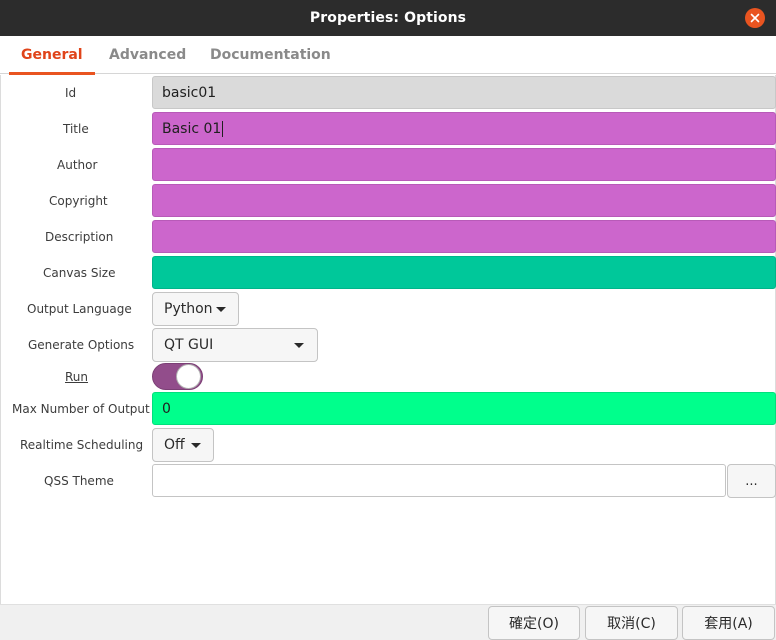 The width and height of the screenshot is (776, 640). I want to click on max-number-of-output-label: Max Number of Output, so click(81, 409).